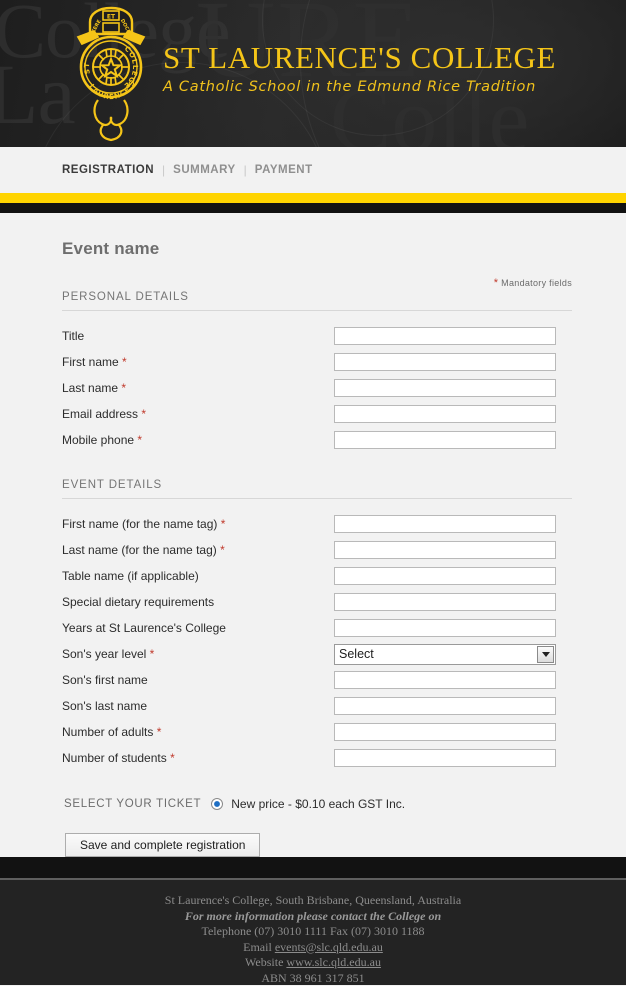 This screenshot has width=626, height=986. What do you see at coordinates (313, 978) in the screenshot?
I see `footer-abn: ABN 38 961 317 851` at bounding box center [313, 978].